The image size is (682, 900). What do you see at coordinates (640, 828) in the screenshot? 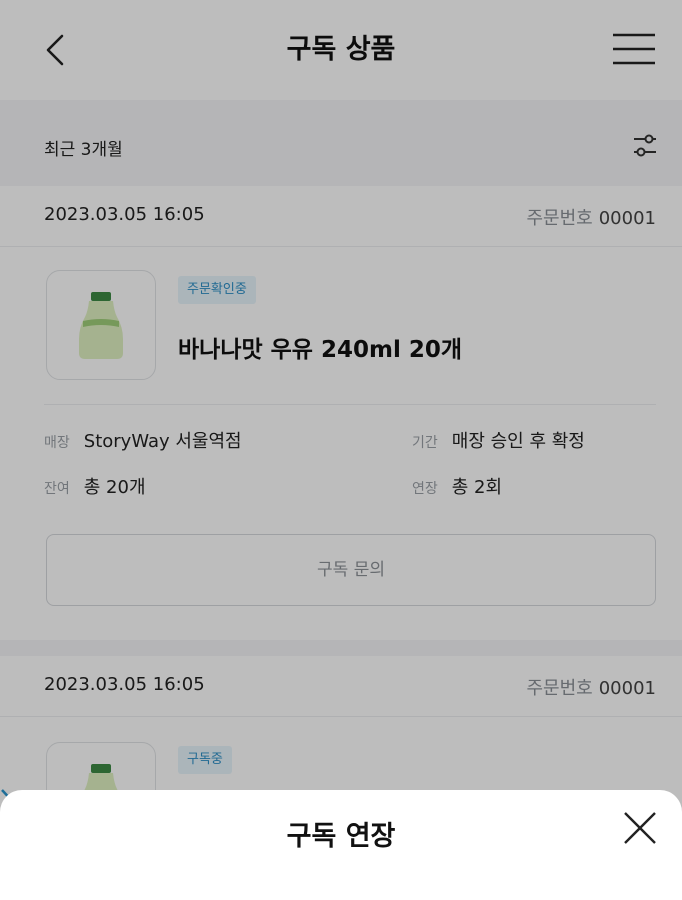
I see `close-icon` at bounding box center [640, 828].